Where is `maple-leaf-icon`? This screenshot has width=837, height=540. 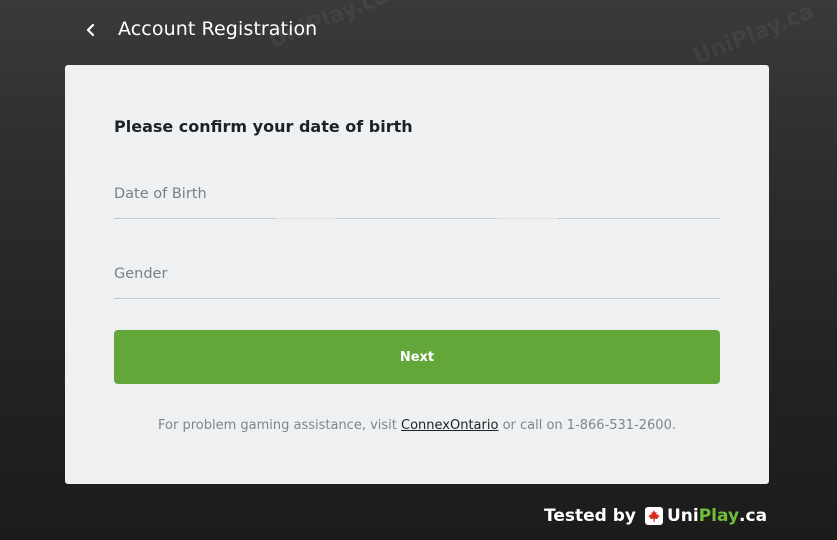 maple-leaf-icon is located at coordinates (653, 516).